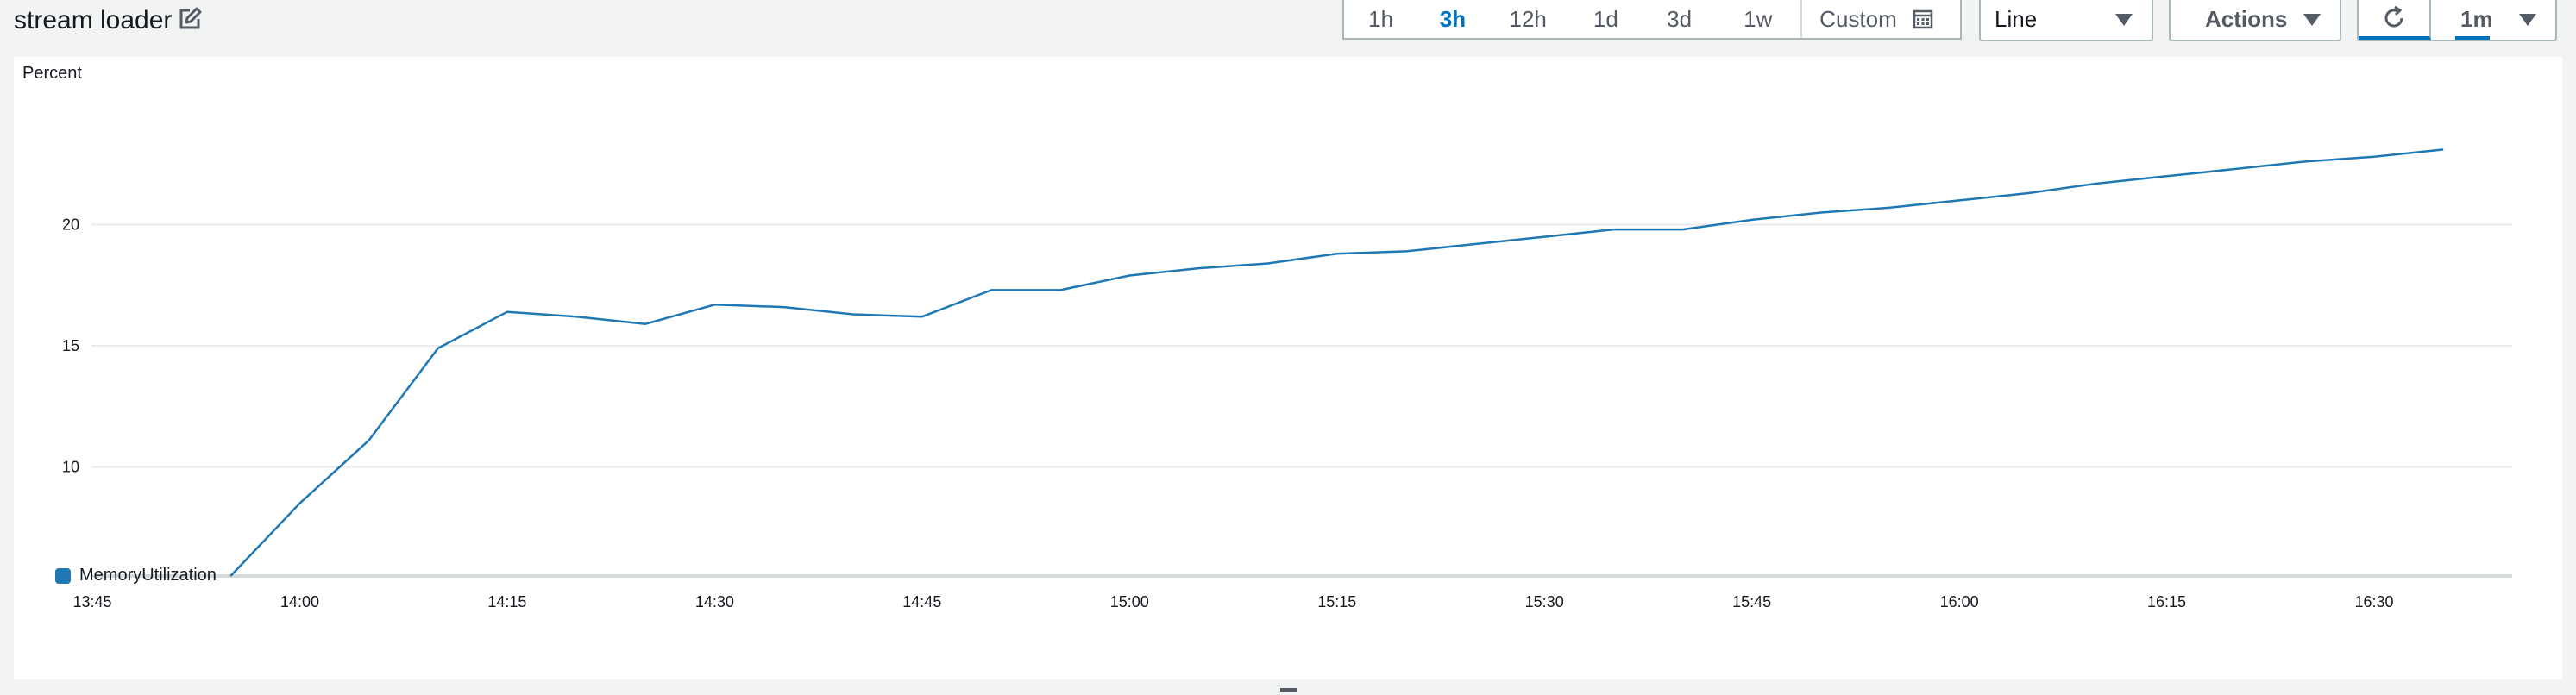 This screenshot has width=2576, height=695. Describe the element at coordinates (63, 575) in the screenshot. I see `legend-swatch` at that location.